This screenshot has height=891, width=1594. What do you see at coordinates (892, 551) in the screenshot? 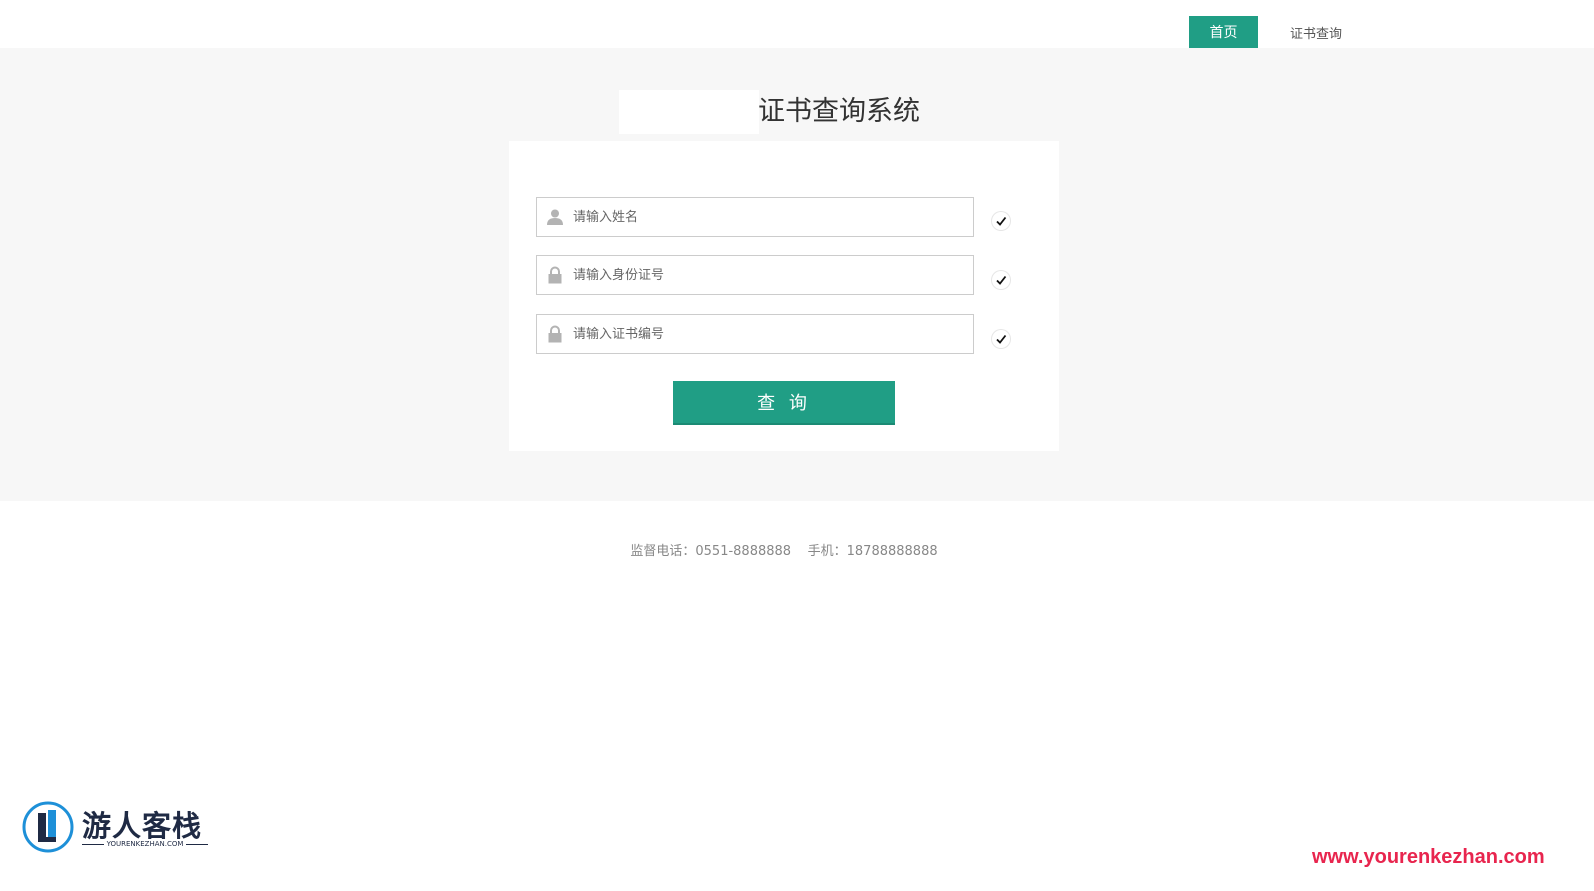
I see `mobile-value: 18788888888` at bounding box center [892, 551].